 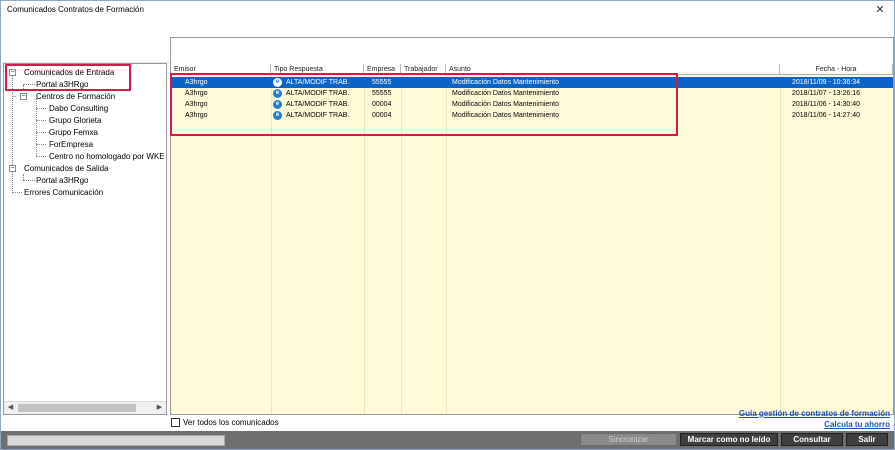 I want to click on tree-item-dabo-consulting: Dabo Consulting, so click(x=78, y=108).